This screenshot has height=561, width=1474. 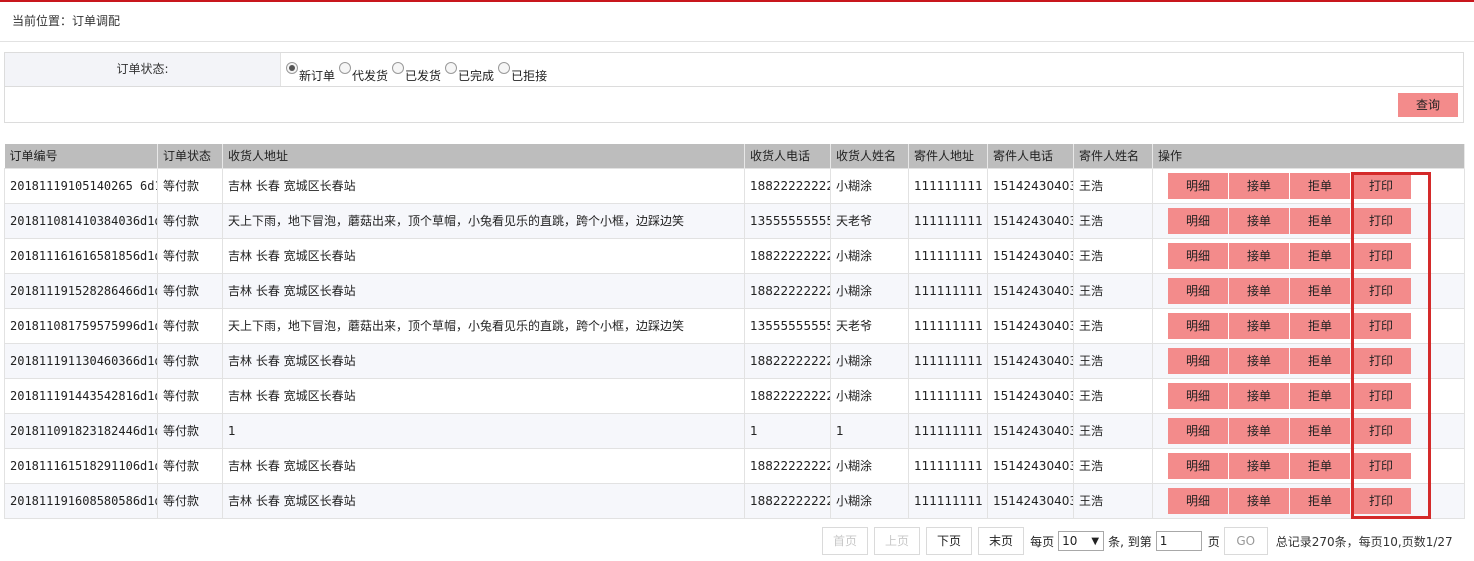 I want to click on radio-completed: 已完成, so click(x=471, y=73).